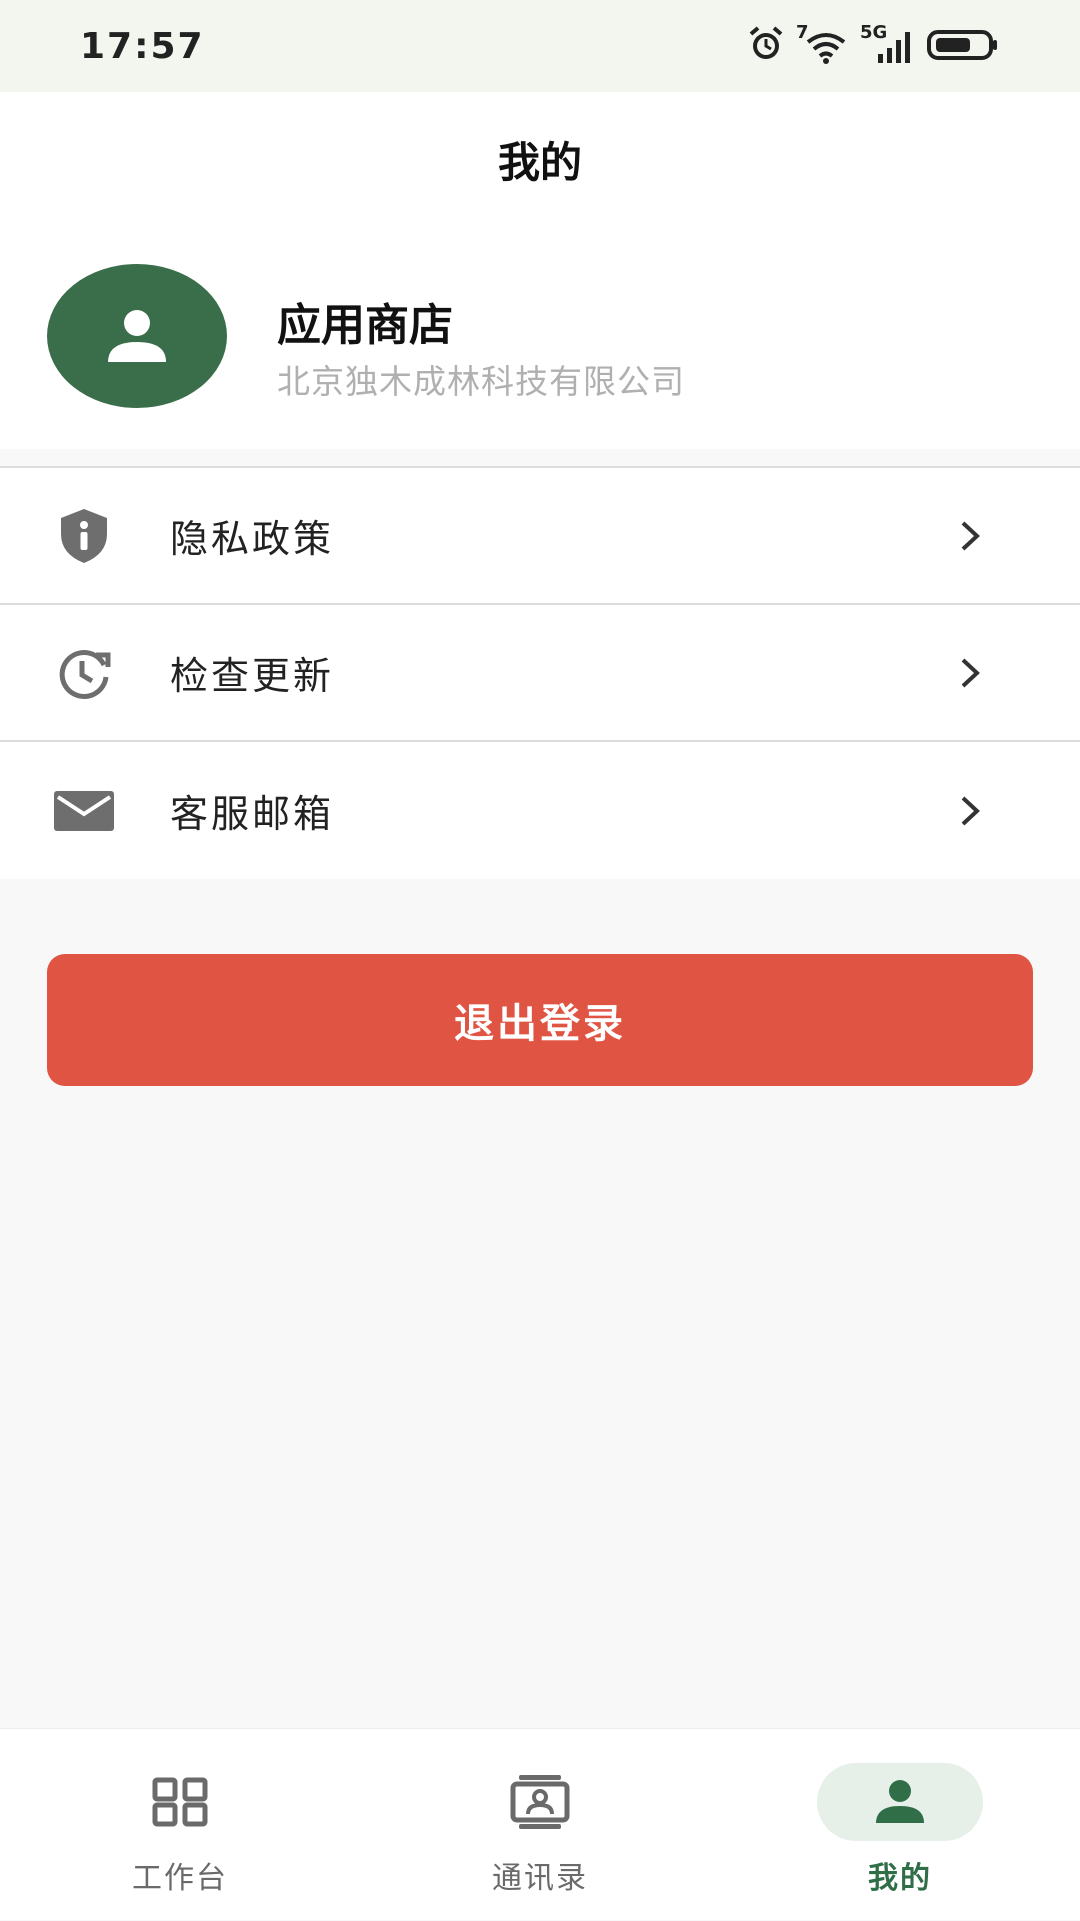 This screenshot has width=1080, height=1921. I want to click on logout-button: 退出登录, so click(540, 1020).